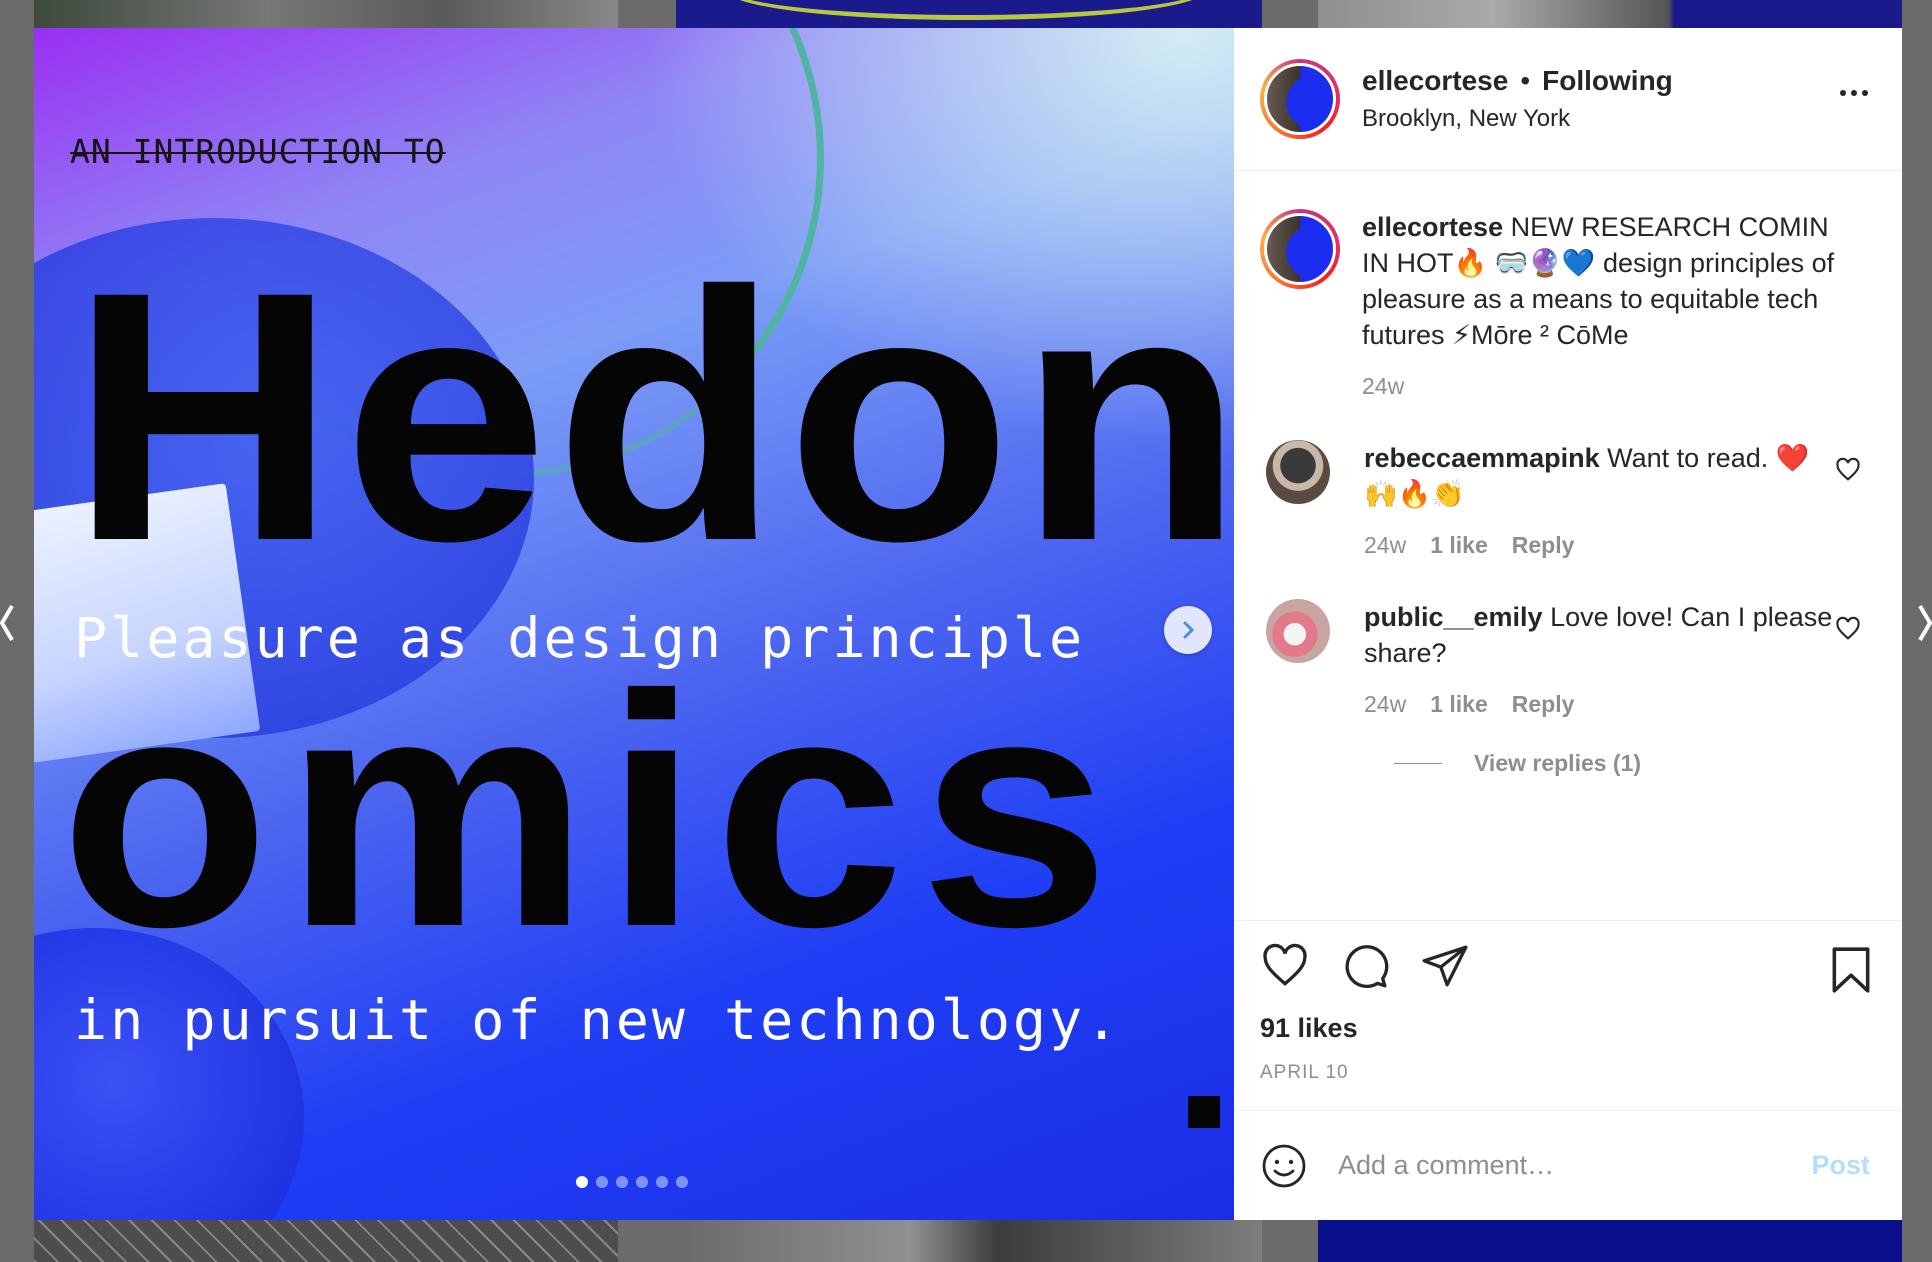 The width and height of the screenshot is (1932, 1262). I want to click on bookmark-icon, so click(1851, 970).